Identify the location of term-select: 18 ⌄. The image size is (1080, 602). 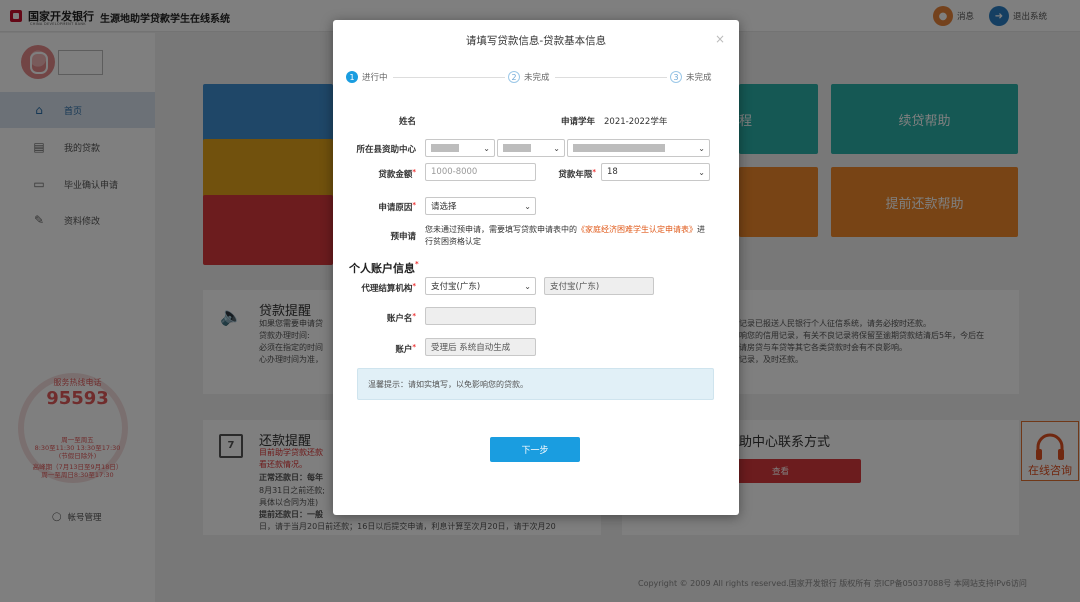
(655, 172).